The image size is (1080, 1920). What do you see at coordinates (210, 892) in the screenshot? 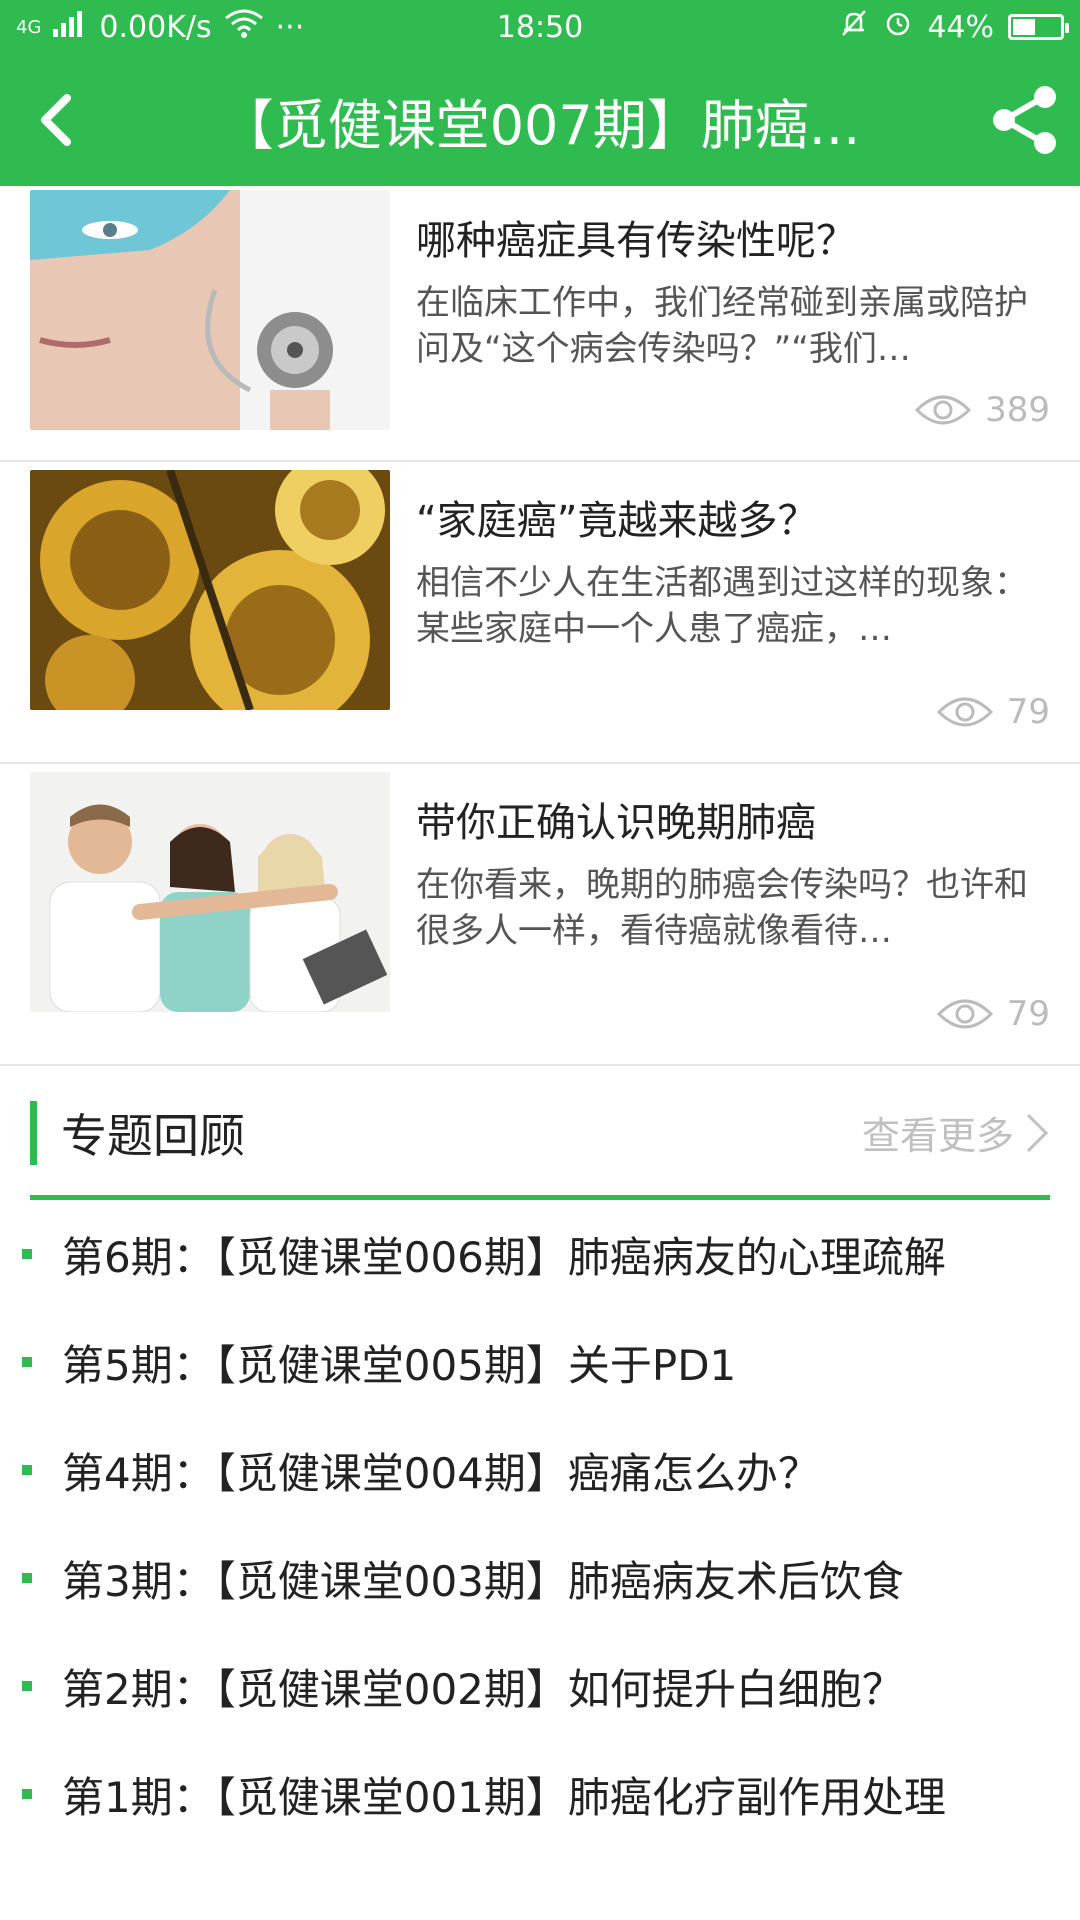
I see `article-thumbnail-people` at bounding box center [210, 892].